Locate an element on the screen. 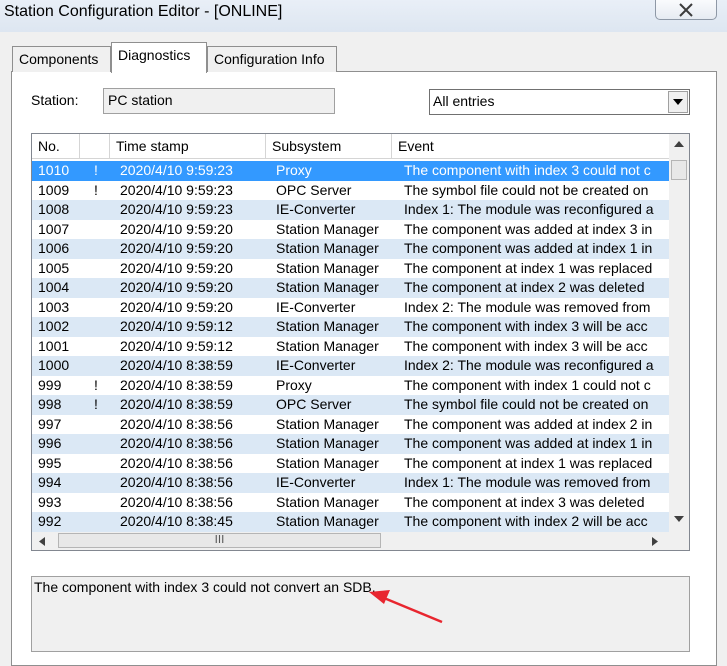 The image size is (727, 666). row-event: The component was added at index 2 in is located at coordinates (528, 423).